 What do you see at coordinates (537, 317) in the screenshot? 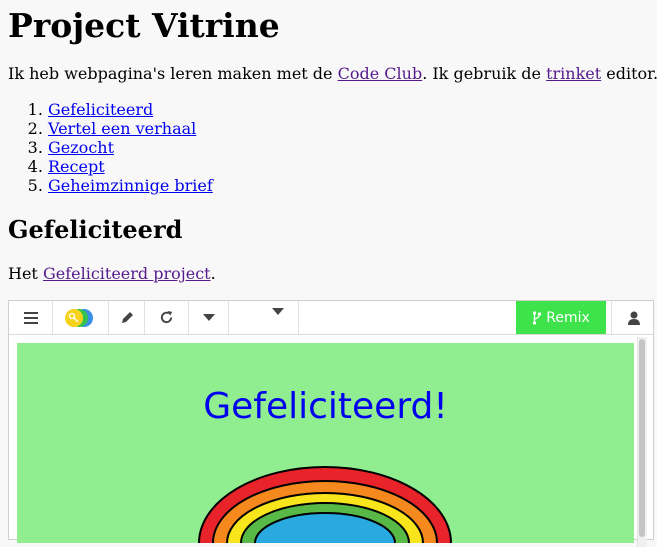
I see `branch-icon` at bounding box center [537, 317].